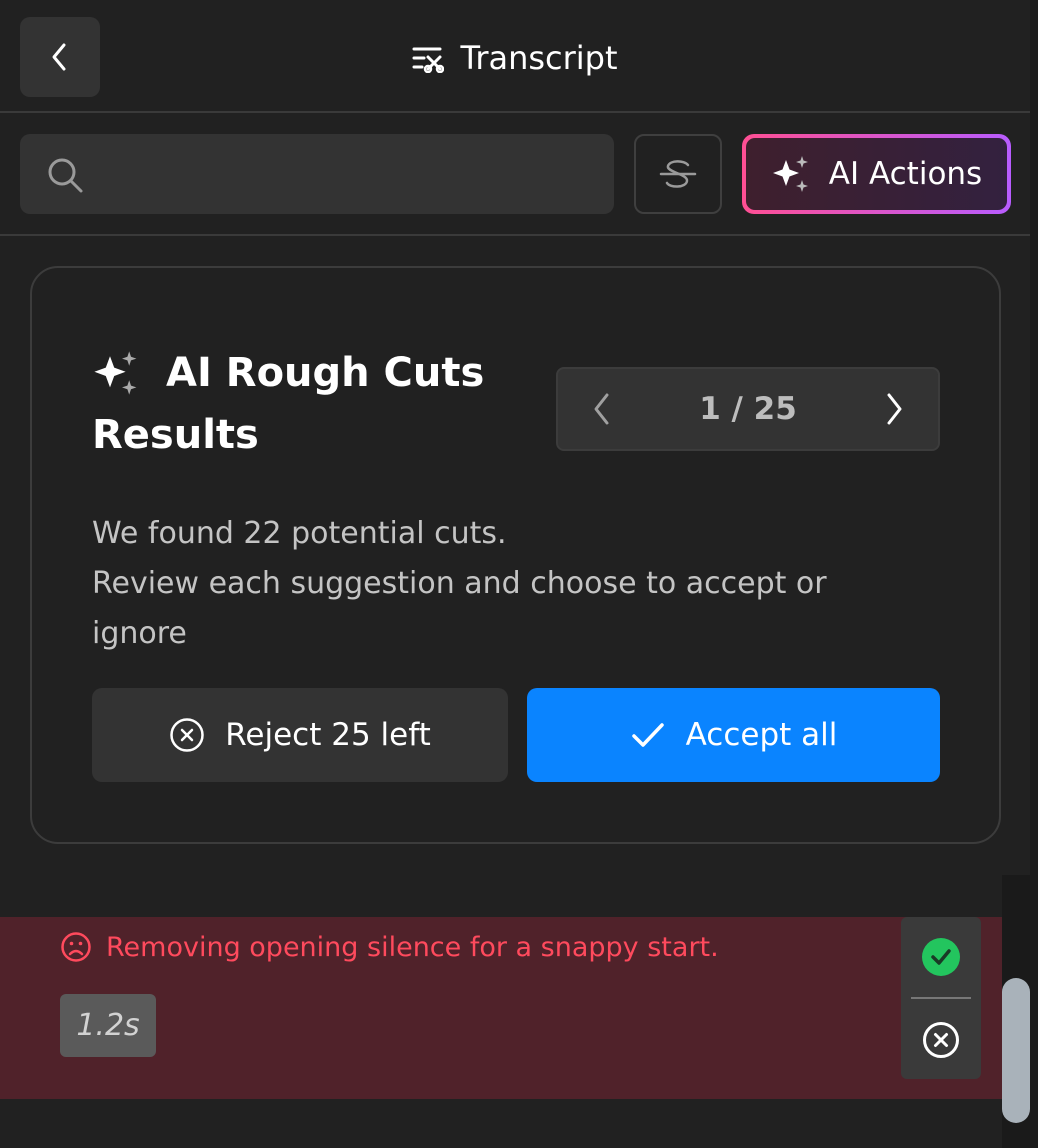 This screenshot has height=1148, width=1038. I want to click on accept-all-button: Accept all, so click(733, 735).